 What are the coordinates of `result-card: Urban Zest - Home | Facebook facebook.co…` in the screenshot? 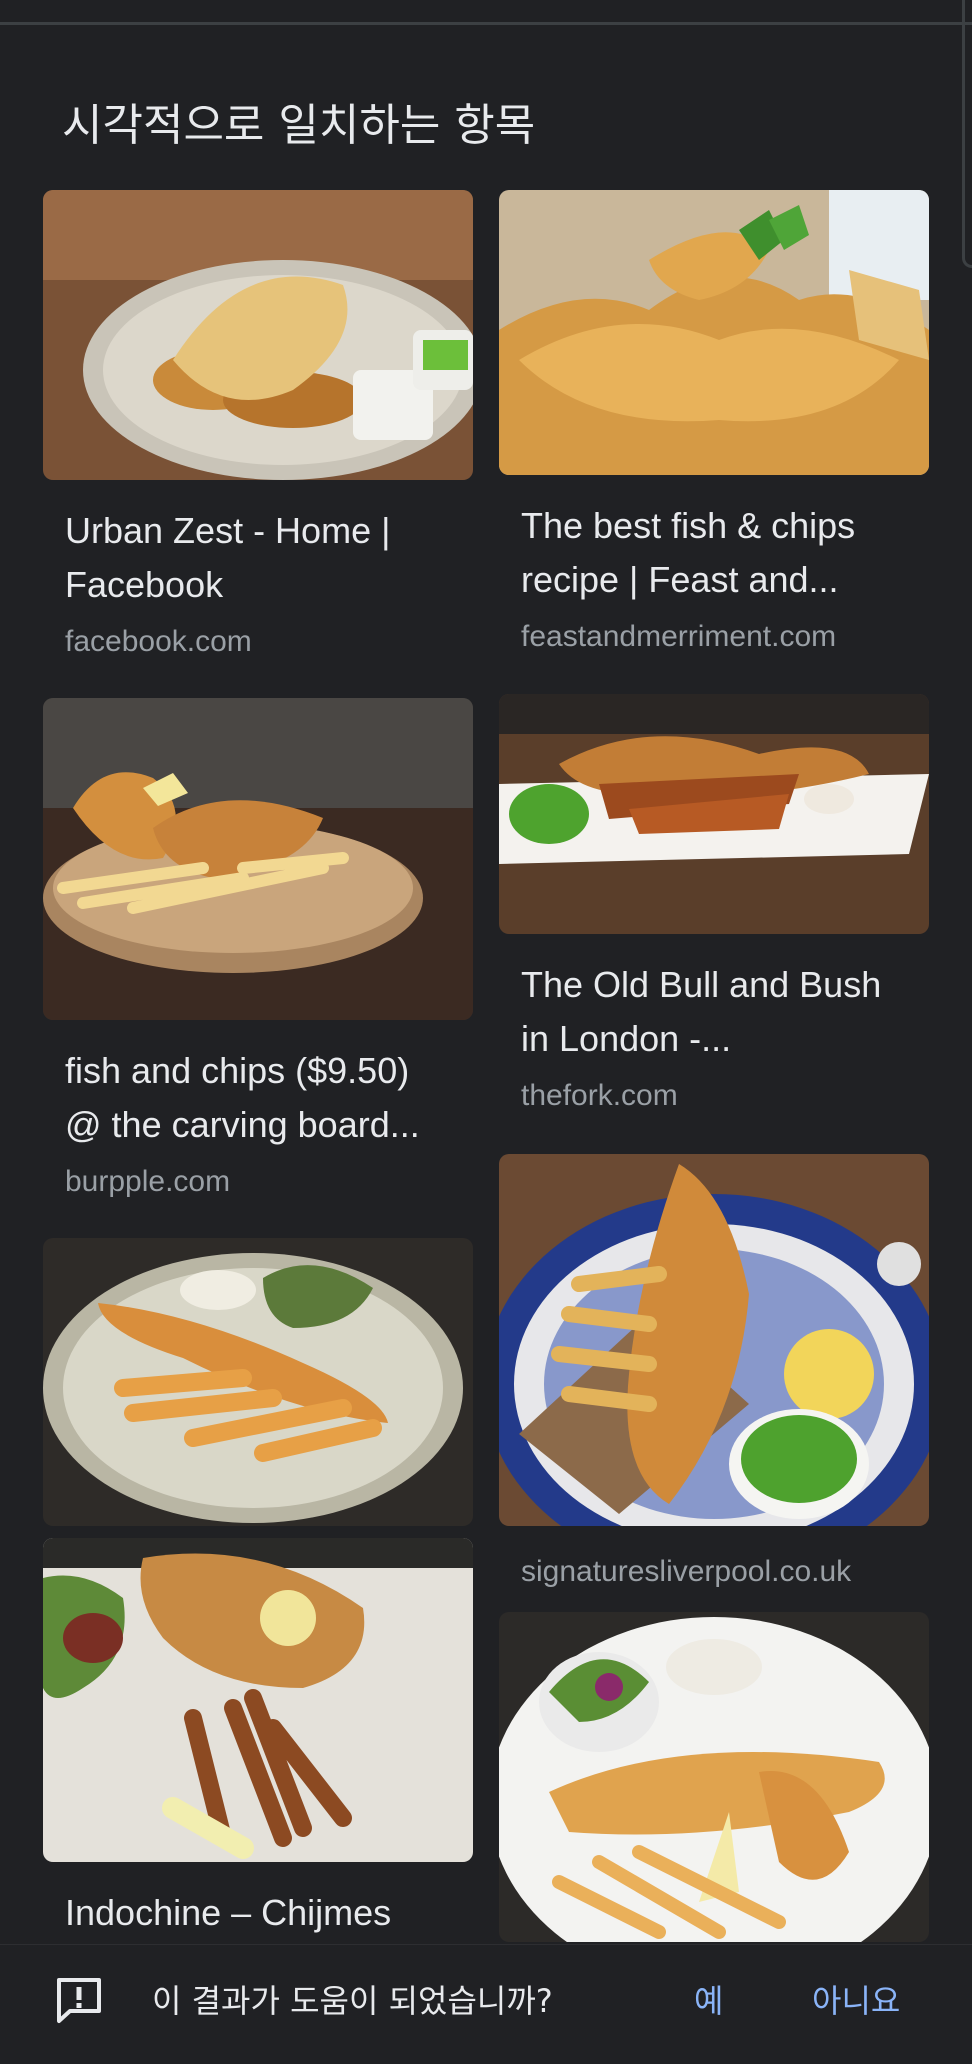 It's located at (258, 427).